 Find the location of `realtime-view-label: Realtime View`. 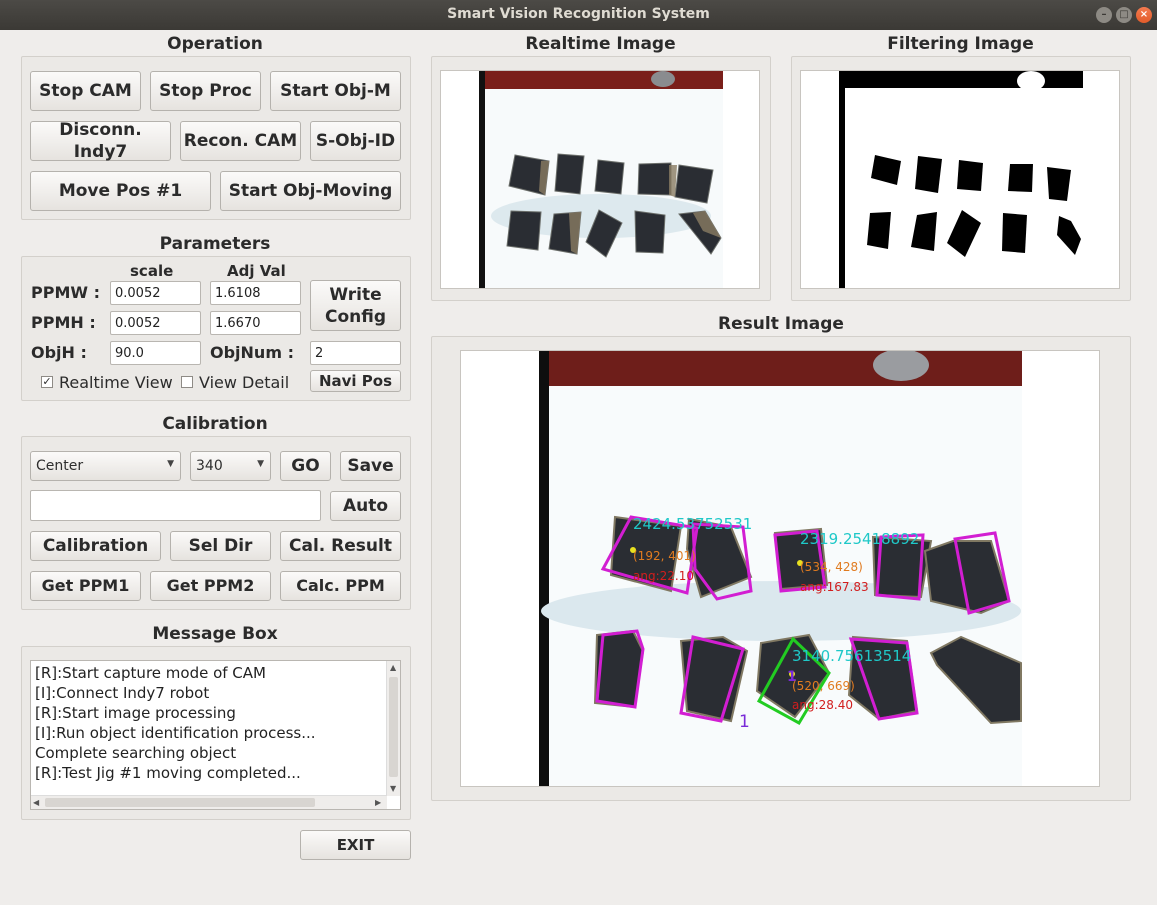

realtime-view-label: Realtime View is located at coordinates (116, 382).